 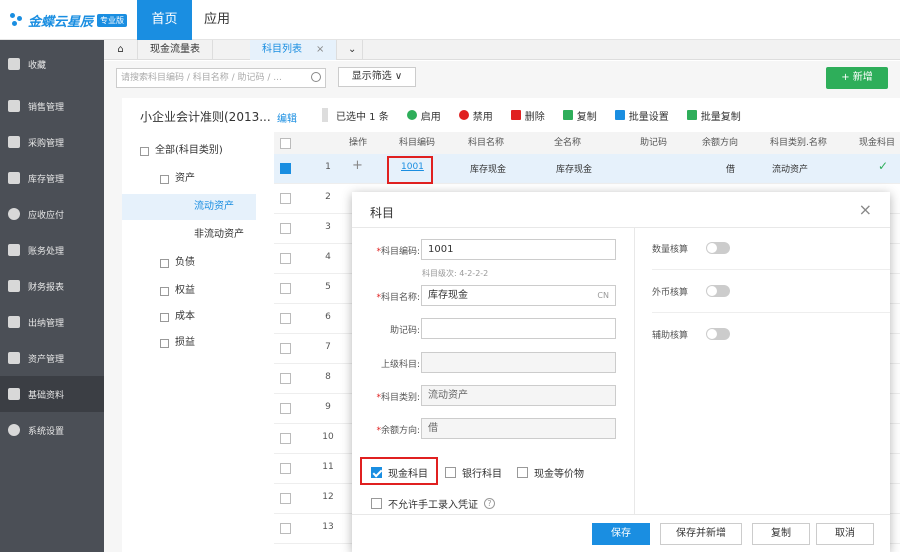 What do you see at coordinates (357, 165) in the screenshot?
I see `add-row-icon: +` at bounding box center [357, 165].